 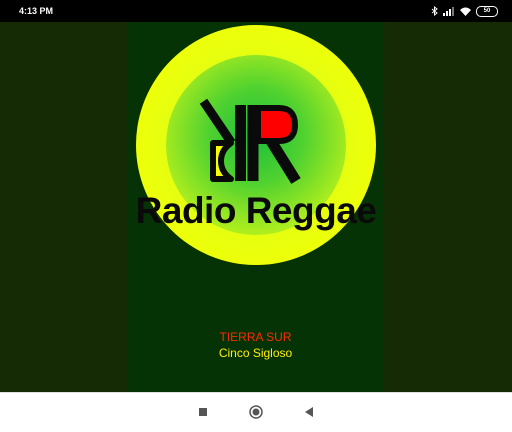 I want to click on status-bar: 4:13 PM 50, so click(x=256, y=11).